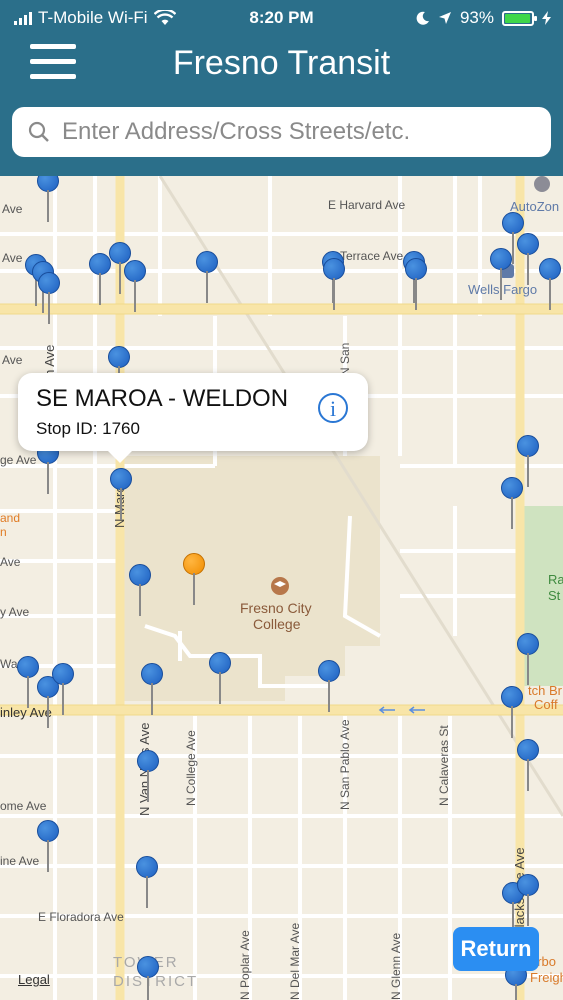 This screenshot has height=1000, width=563. What do you see at coordinates (19, 861) in the screenshot?
I see `label-ine: ine Ave` at bounding box center [19, 861].